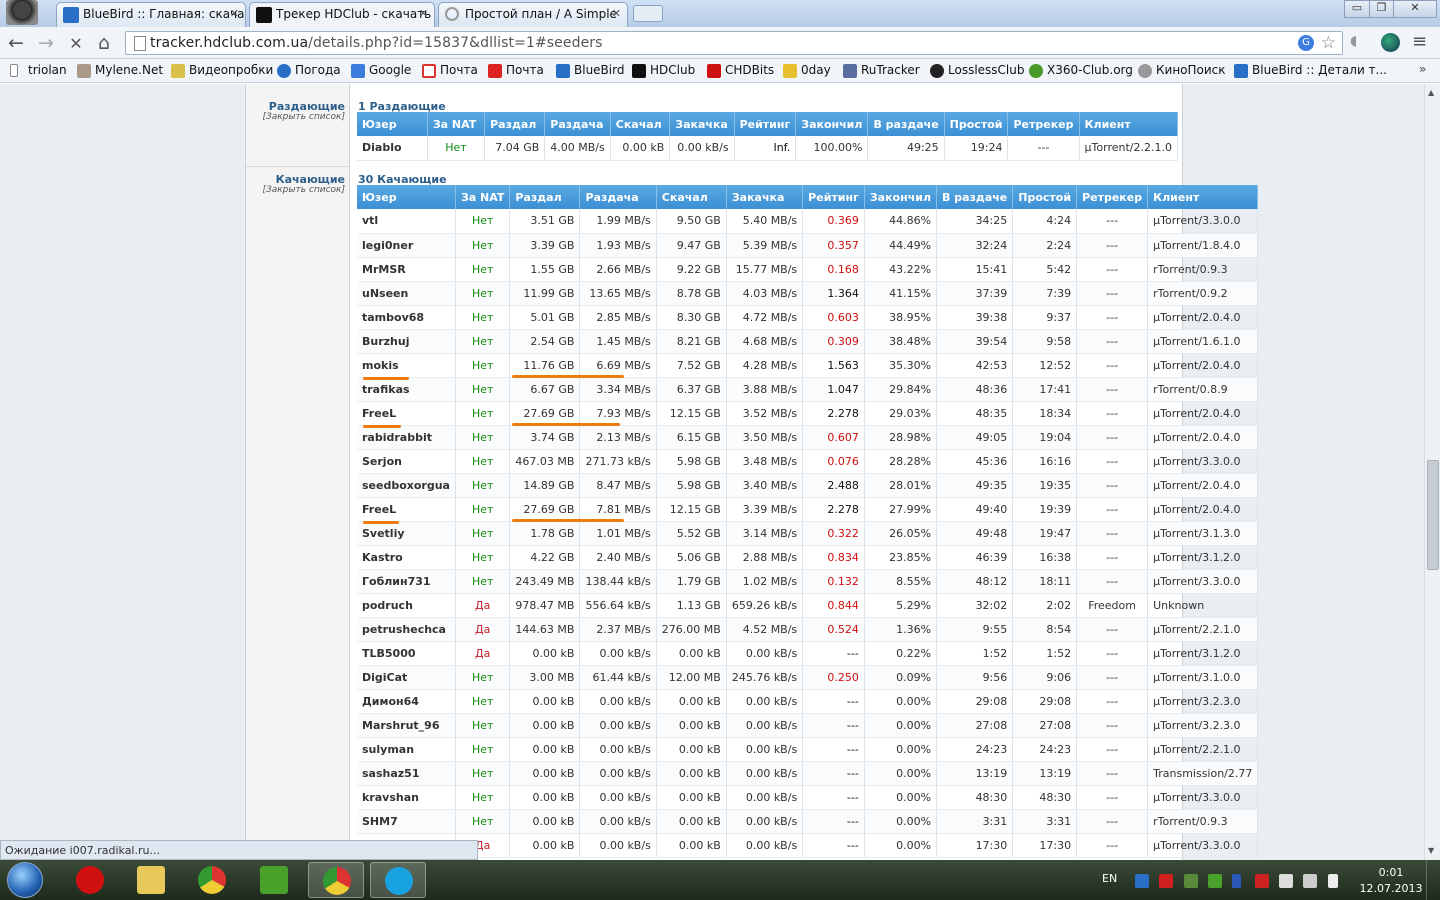  I want to click on stop-button: ✕, so click(76, 43).